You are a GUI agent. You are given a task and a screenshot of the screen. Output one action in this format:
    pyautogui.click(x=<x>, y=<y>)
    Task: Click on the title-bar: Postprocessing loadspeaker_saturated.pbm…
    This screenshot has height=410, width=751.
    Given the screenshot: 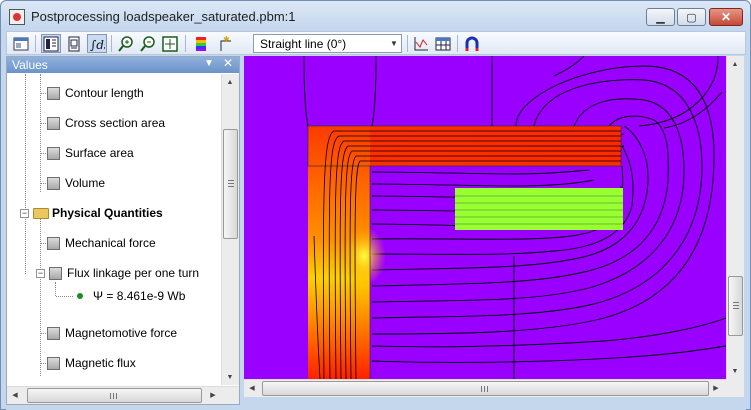 What is the action you would take?
    pyautogui.click(x=375, y=16)
    